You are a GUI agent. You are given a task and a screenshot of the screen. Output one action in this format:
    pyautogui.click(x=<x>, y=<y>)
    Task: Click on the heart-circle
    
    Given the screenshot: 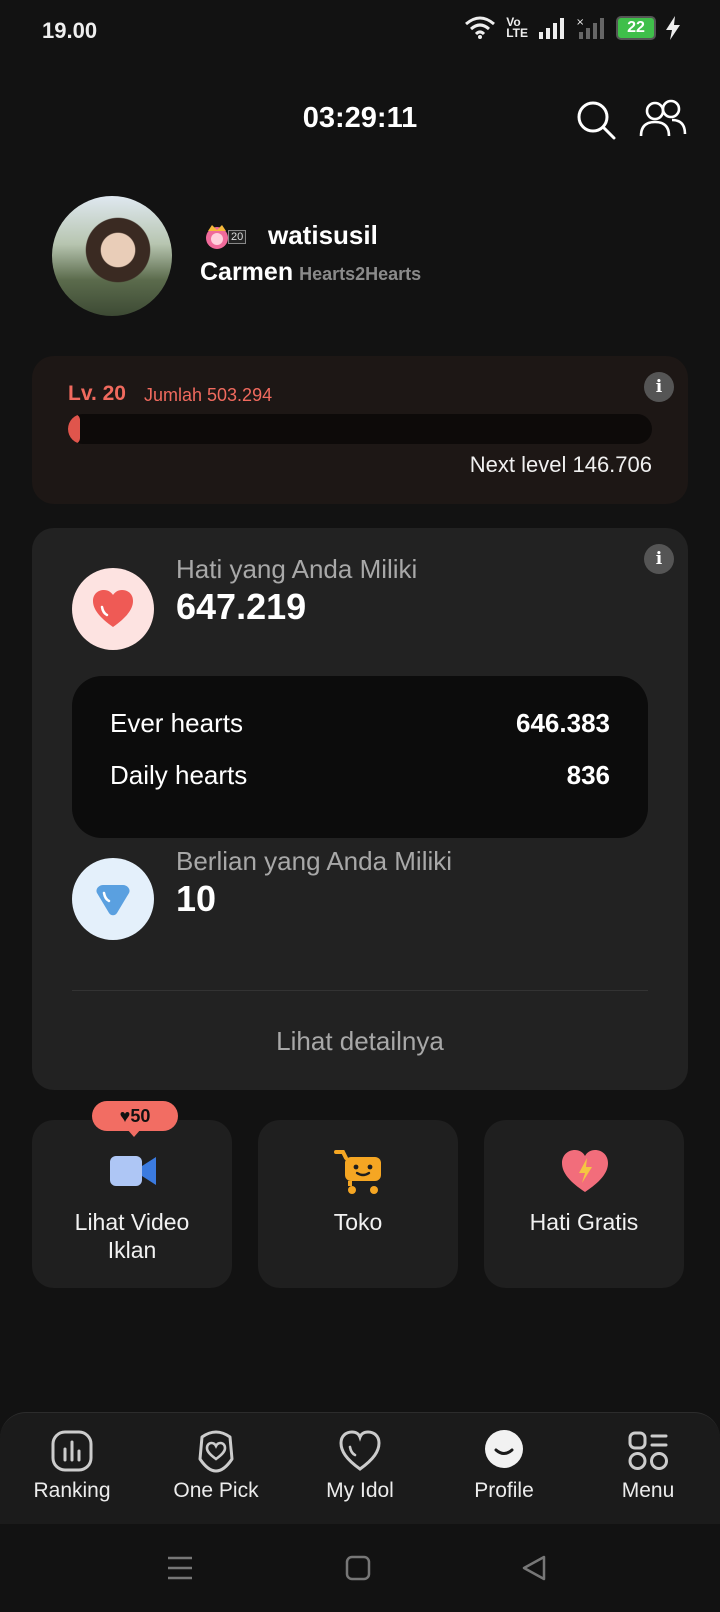 What is the action you would take?
    pyautogui.click(x=113, y=609)
    